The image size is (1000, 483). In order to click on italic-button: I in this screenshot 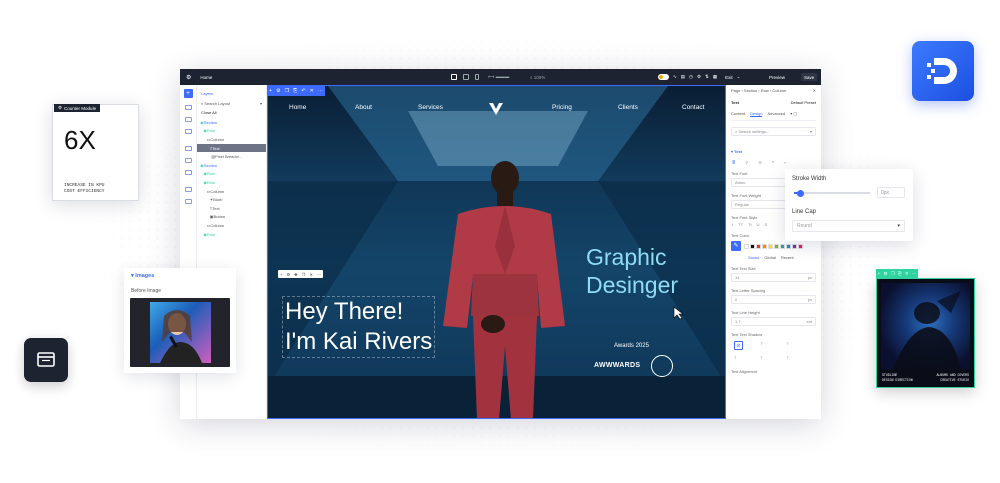, I will do `click(732, 224)`.